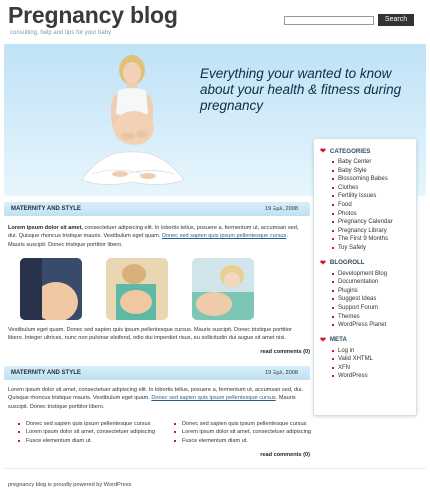 This screenshot has height=502, width=430. Describe the element at coordinates (371, 214) in the screenshot. I see `sidebar-item-photos: Photos` at that location.